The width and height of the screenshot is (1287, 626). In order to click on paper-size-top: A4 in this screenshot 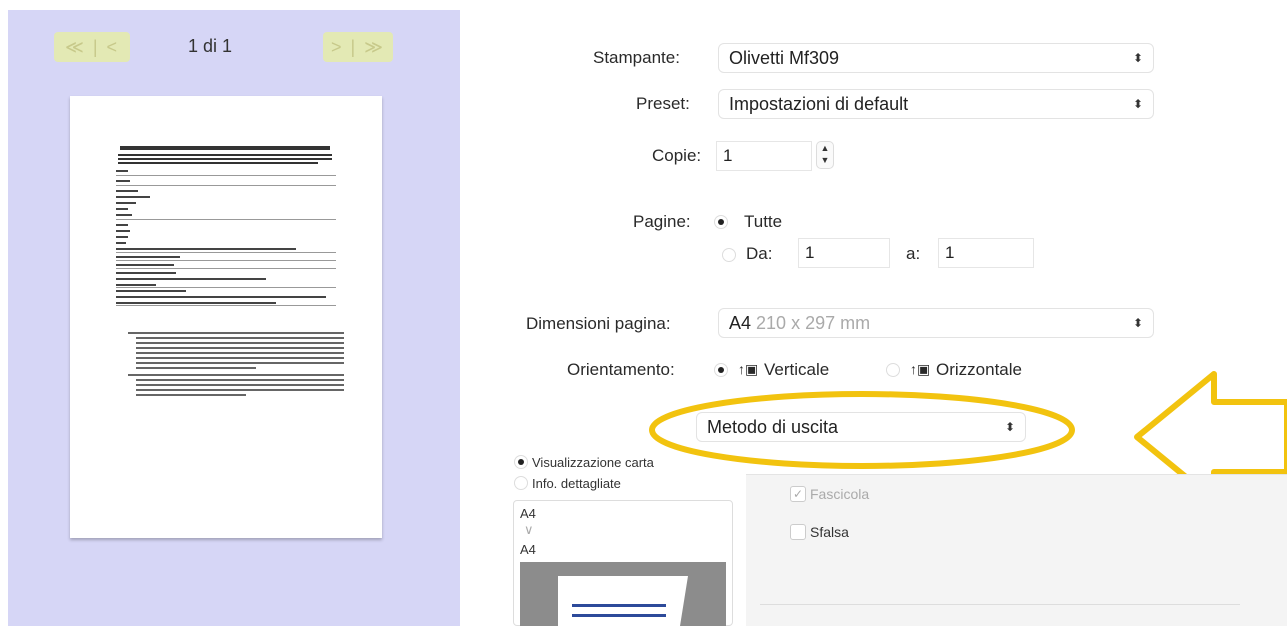, I will do `click(528, 513)`.